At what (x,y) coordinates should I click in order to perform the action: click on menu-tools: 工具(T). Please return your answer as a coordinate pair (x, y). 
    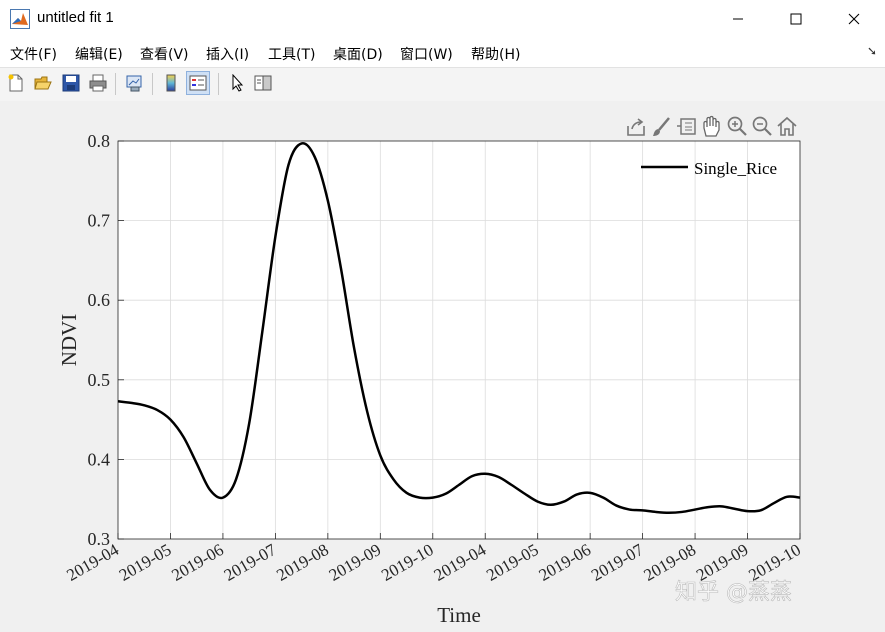
    Looking at the image, I should click on (291, 54).